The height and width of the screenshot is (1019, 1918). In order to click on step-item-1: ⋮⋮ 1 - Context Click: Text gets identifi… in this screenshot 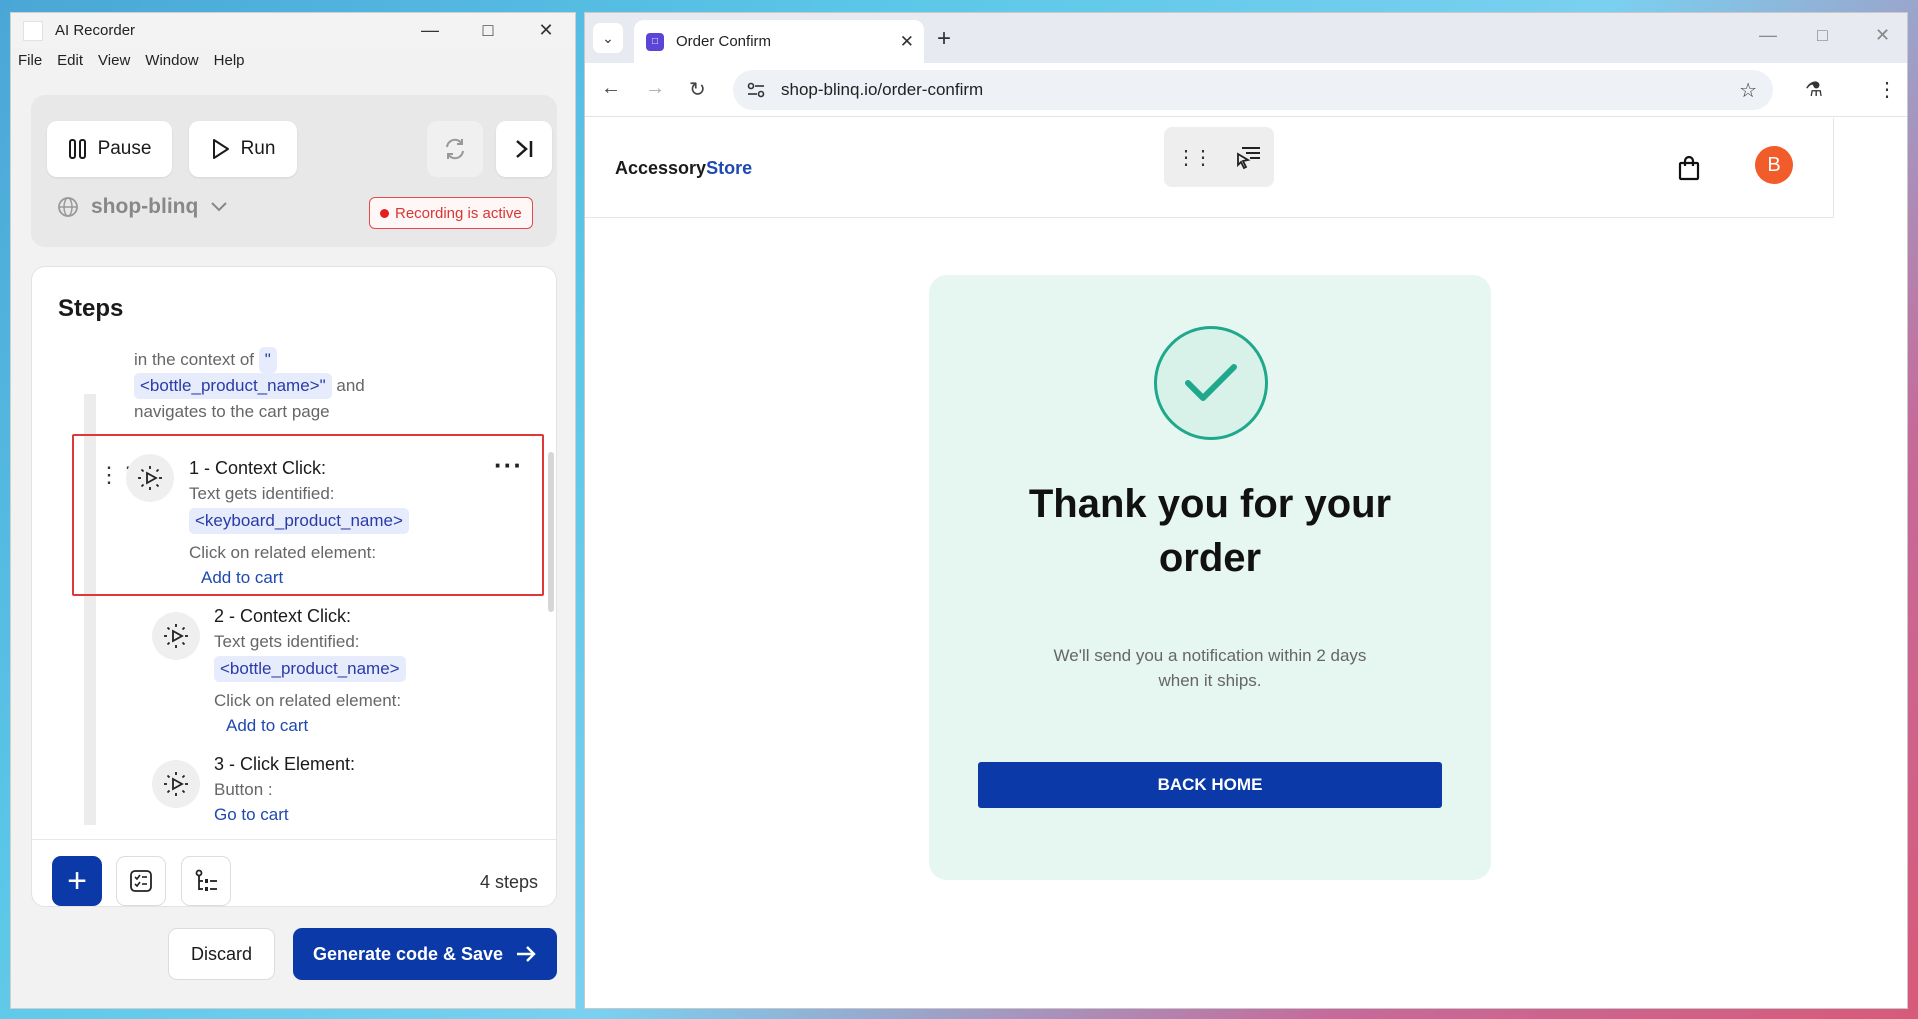, I will do `click(308, 515)`.